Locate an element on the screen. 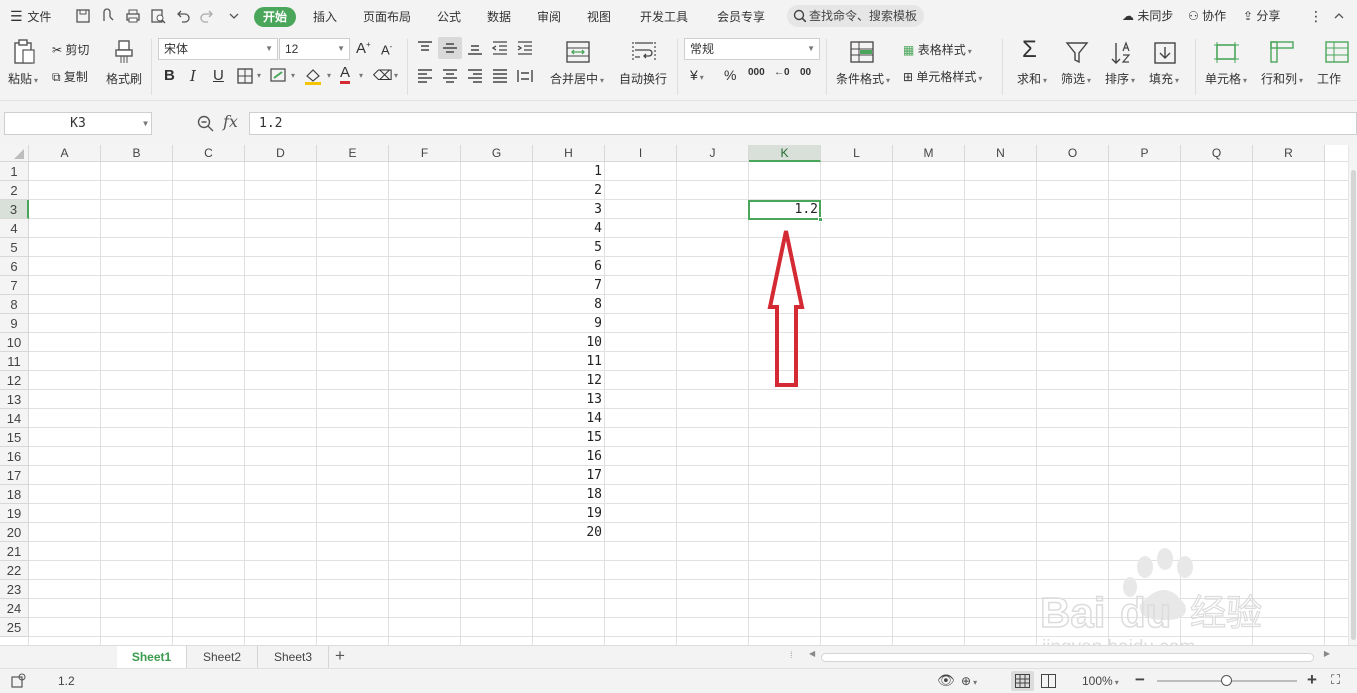 The height and width of the screenshot is (693, 1357). row-header: 15 is located at coordinates (14, 437).